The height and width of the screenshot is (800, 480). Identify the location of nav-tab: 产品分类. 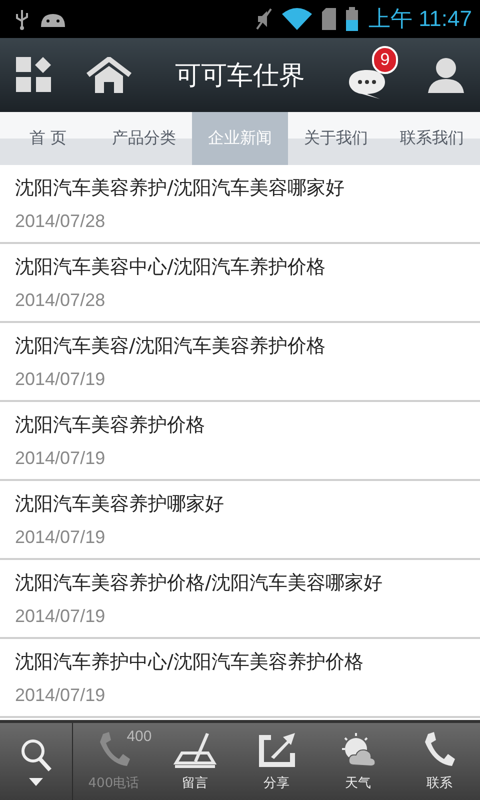
(144, 138).